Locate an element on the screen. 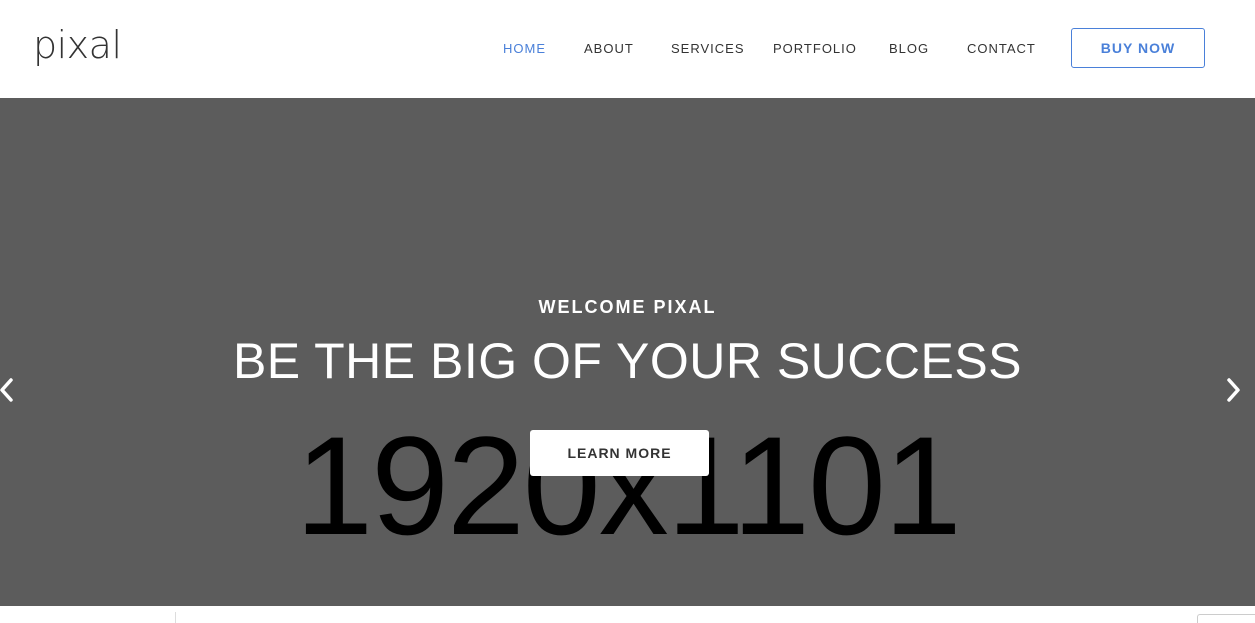 The height and width of the screenshot is (623, 1255). nav-item-blog: BLOG is located at coordinates (909, 49).